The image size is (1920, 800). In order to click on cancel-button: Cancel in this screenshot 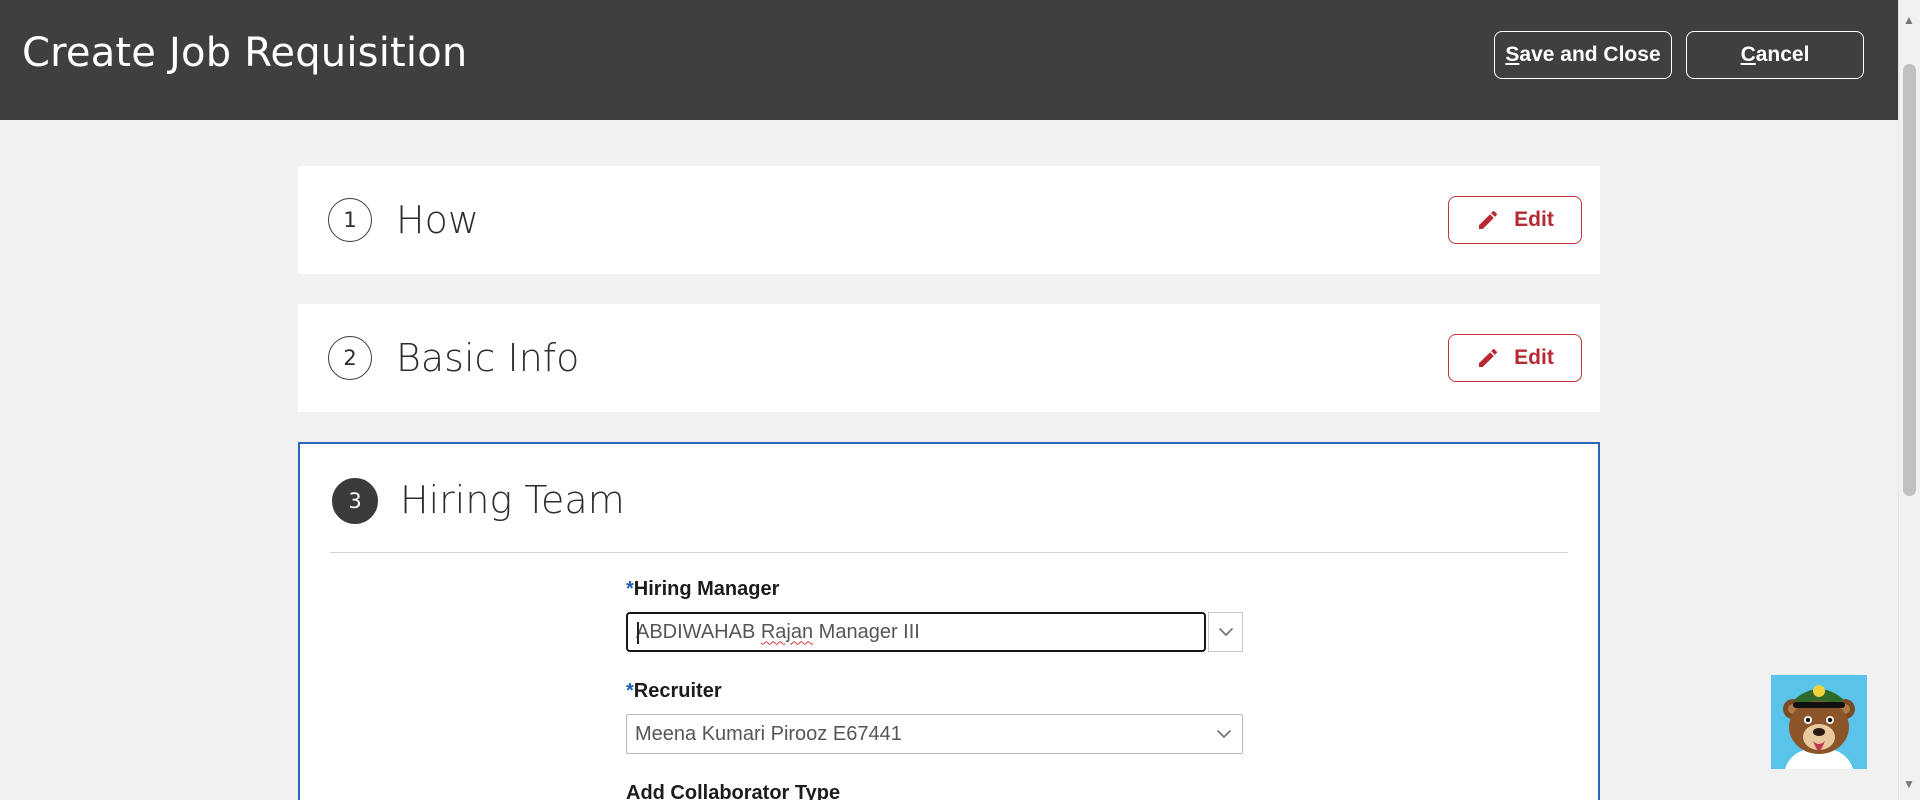, I will do `click(1775, 55)`.